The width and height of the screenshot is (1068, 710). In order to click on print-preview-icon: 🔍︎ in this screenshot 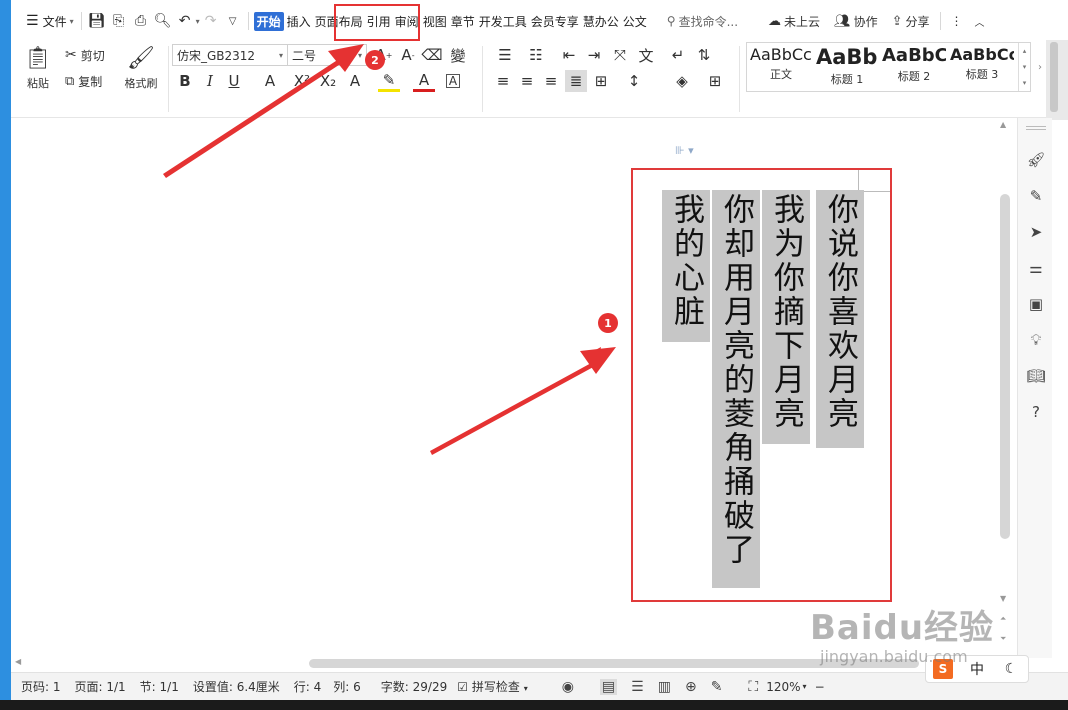, I will do `click(163, 21)`.